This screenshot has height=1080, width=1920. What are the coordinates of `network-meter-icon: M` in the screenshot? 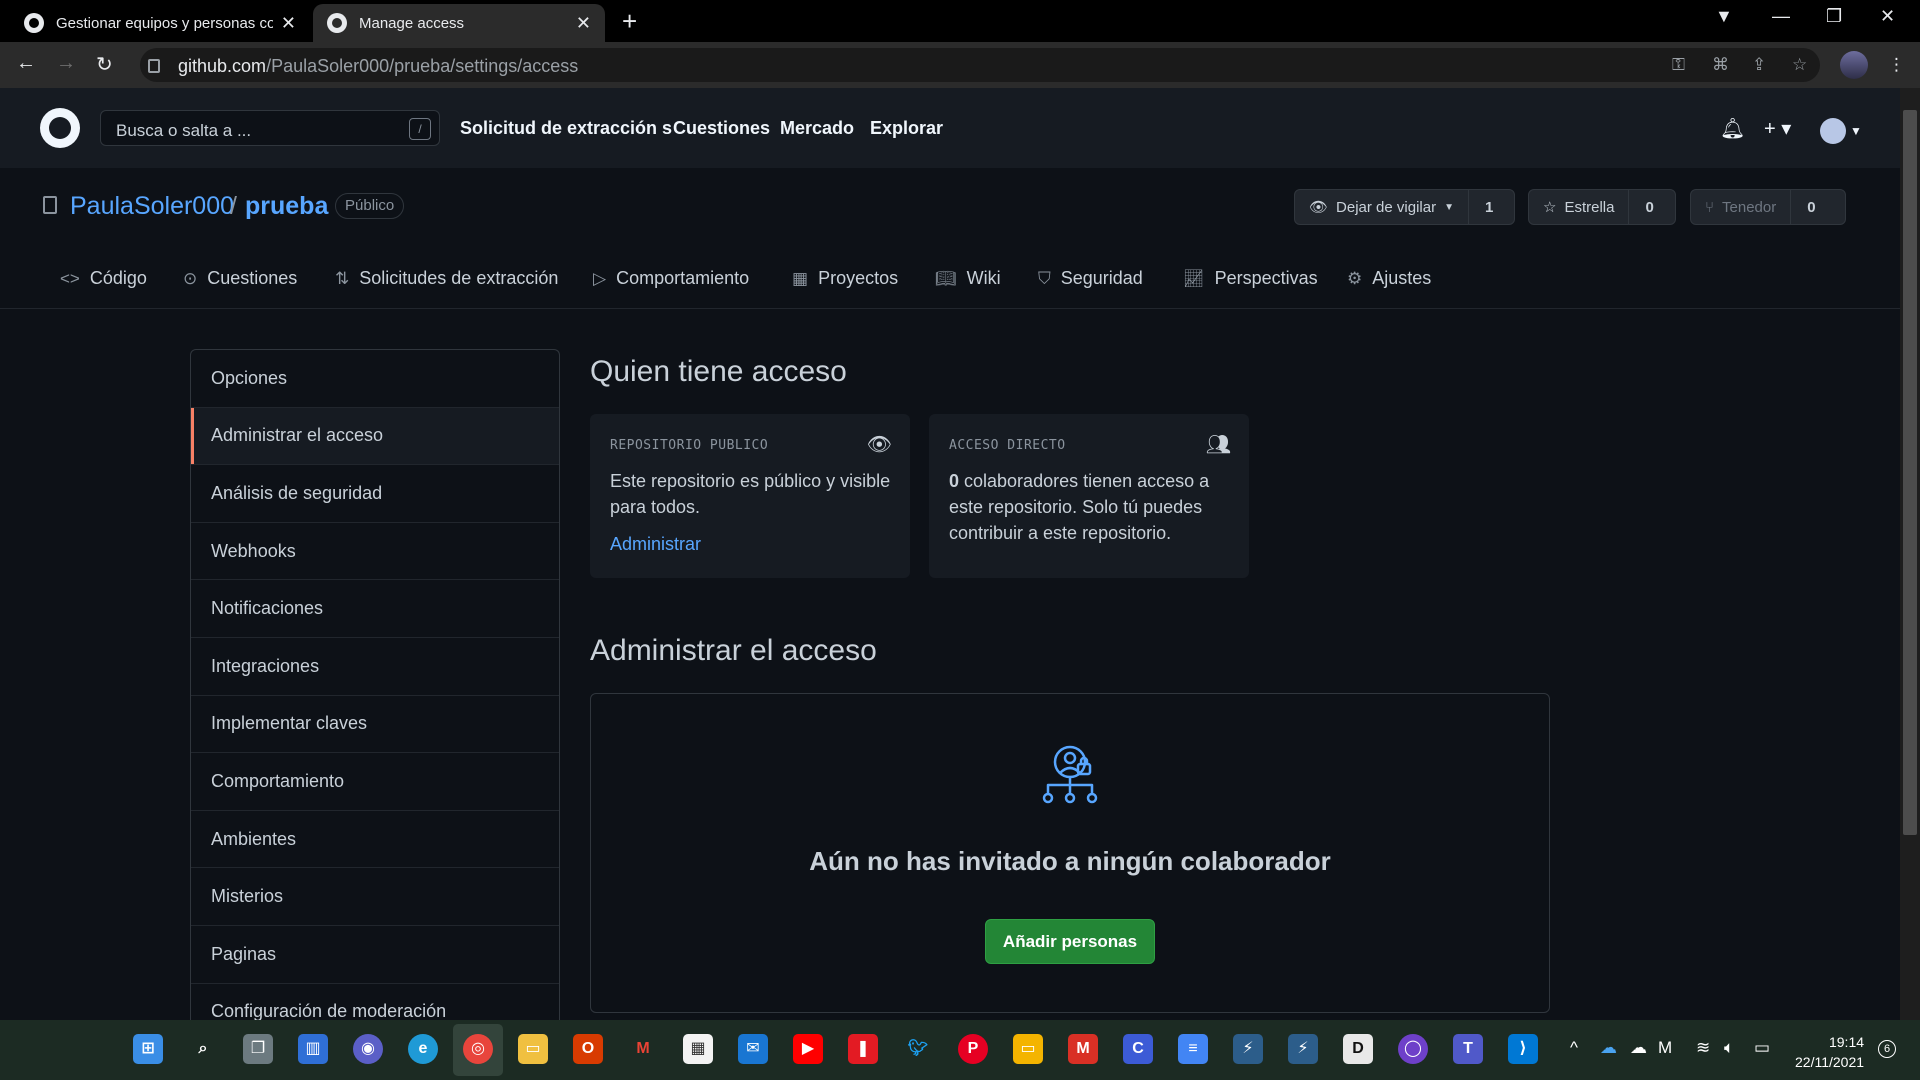 It's located at (1665, 1048).